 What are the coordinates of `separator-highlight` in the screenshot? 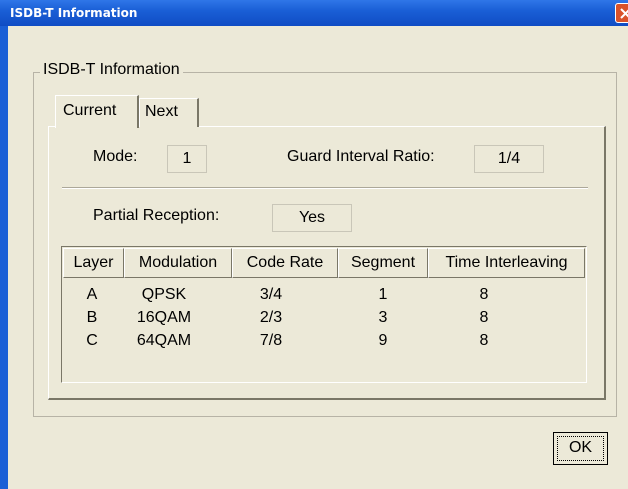 It's located at (325, 188).